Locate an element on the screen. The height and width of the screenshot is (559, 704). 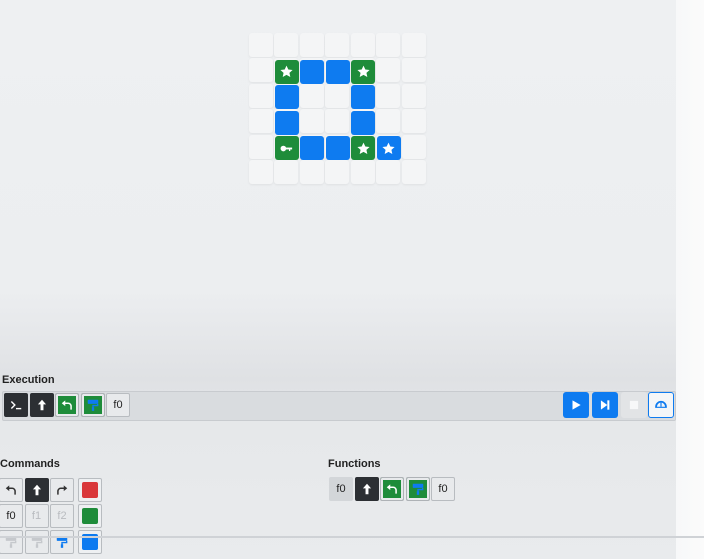
green-color-swatch is located at coordinates (90, 516).